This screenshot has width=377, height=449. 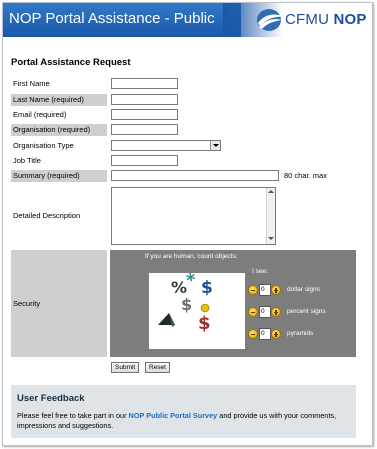 What do you see at coordinates (173, 415) in the screenshot?
I see `survey-link: NOP Public Portal Survey` at bounding box center [173, 415].